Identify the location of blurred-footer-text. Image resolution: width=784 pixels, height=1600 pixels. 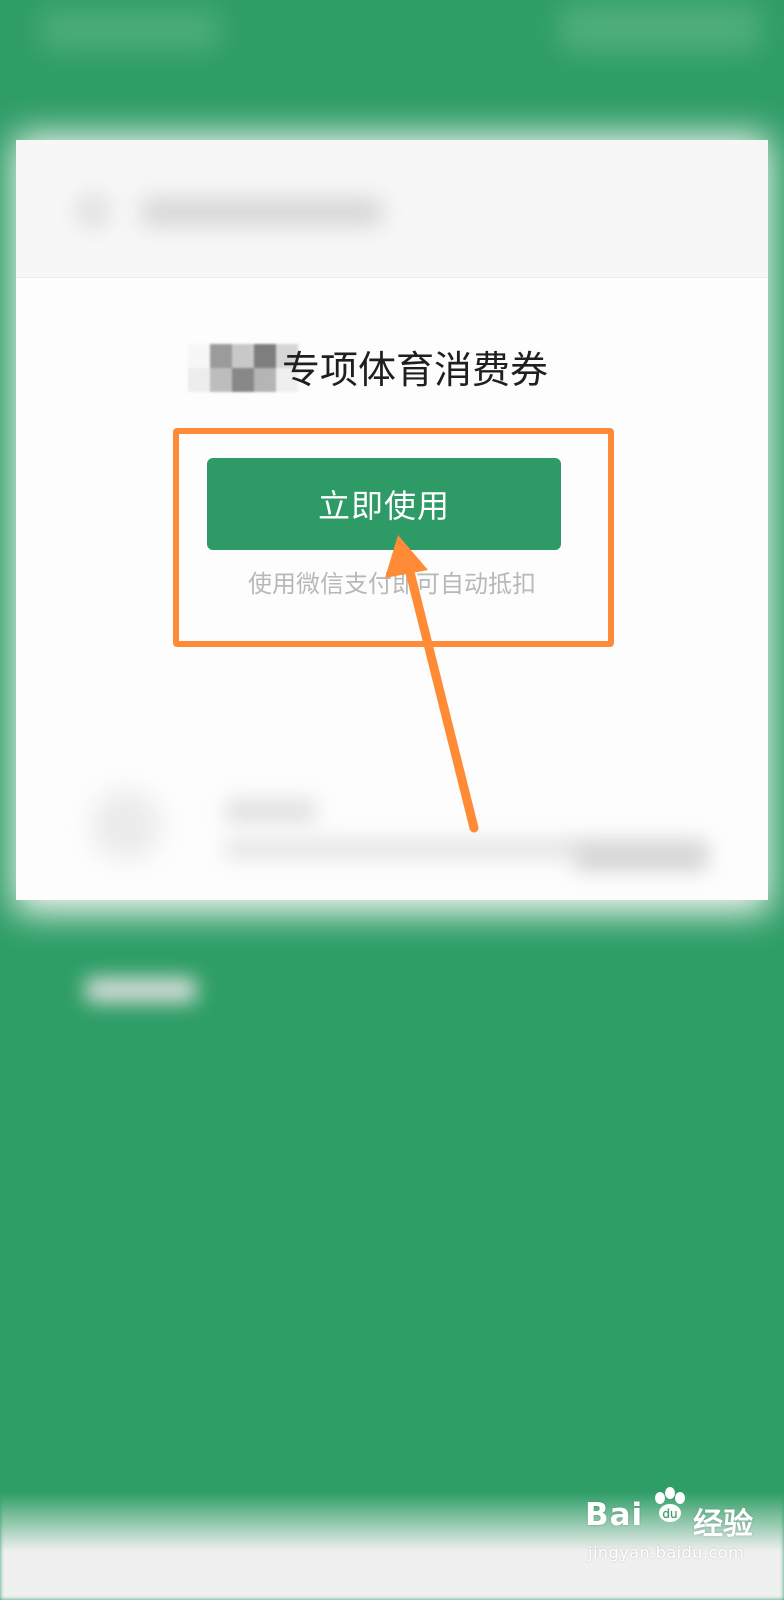
(141, 990).